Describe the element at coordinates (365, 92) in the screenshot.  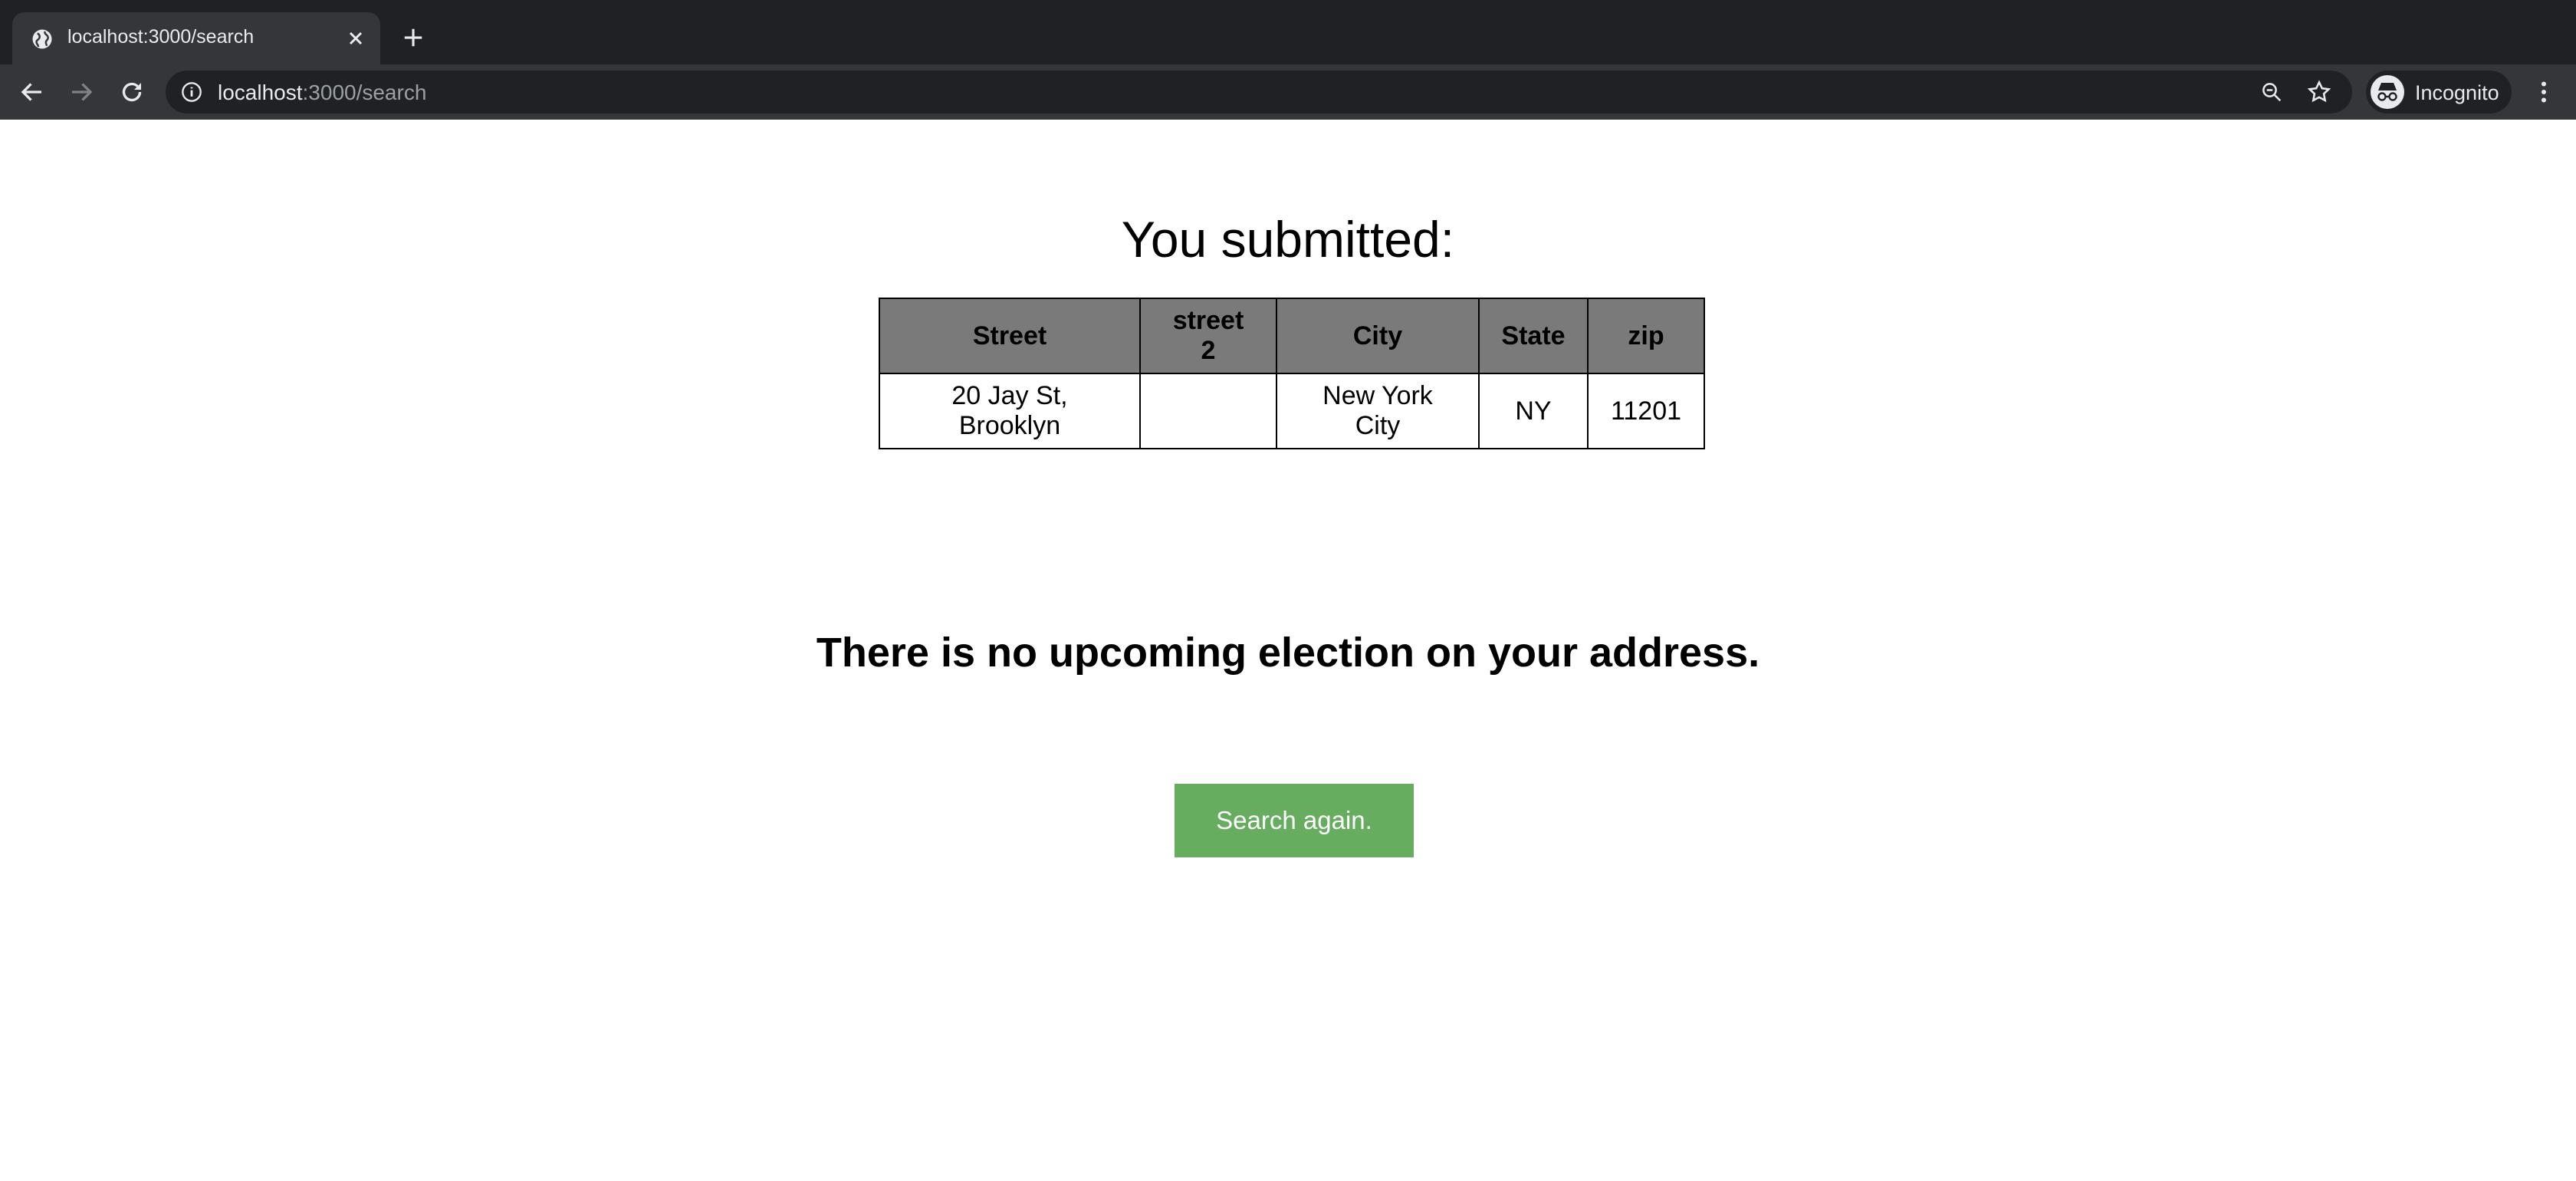
I see `url-path: :3000/search` at that location.